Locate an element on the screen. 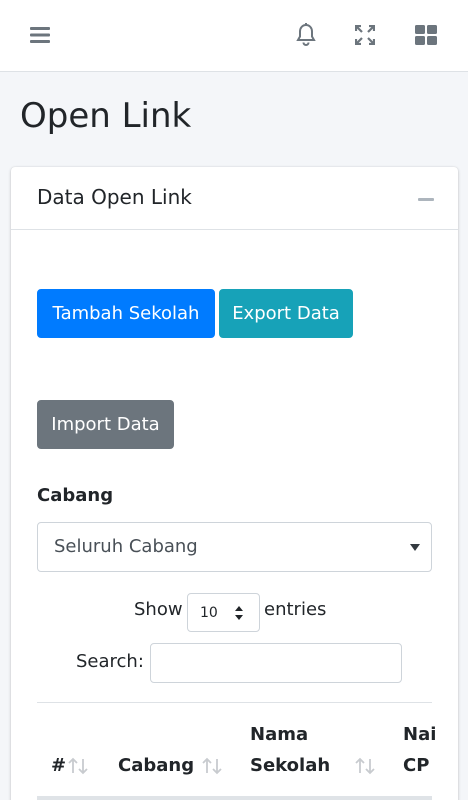  add-school-button: Tambah Sekolah is located at coordinates (126, 313).